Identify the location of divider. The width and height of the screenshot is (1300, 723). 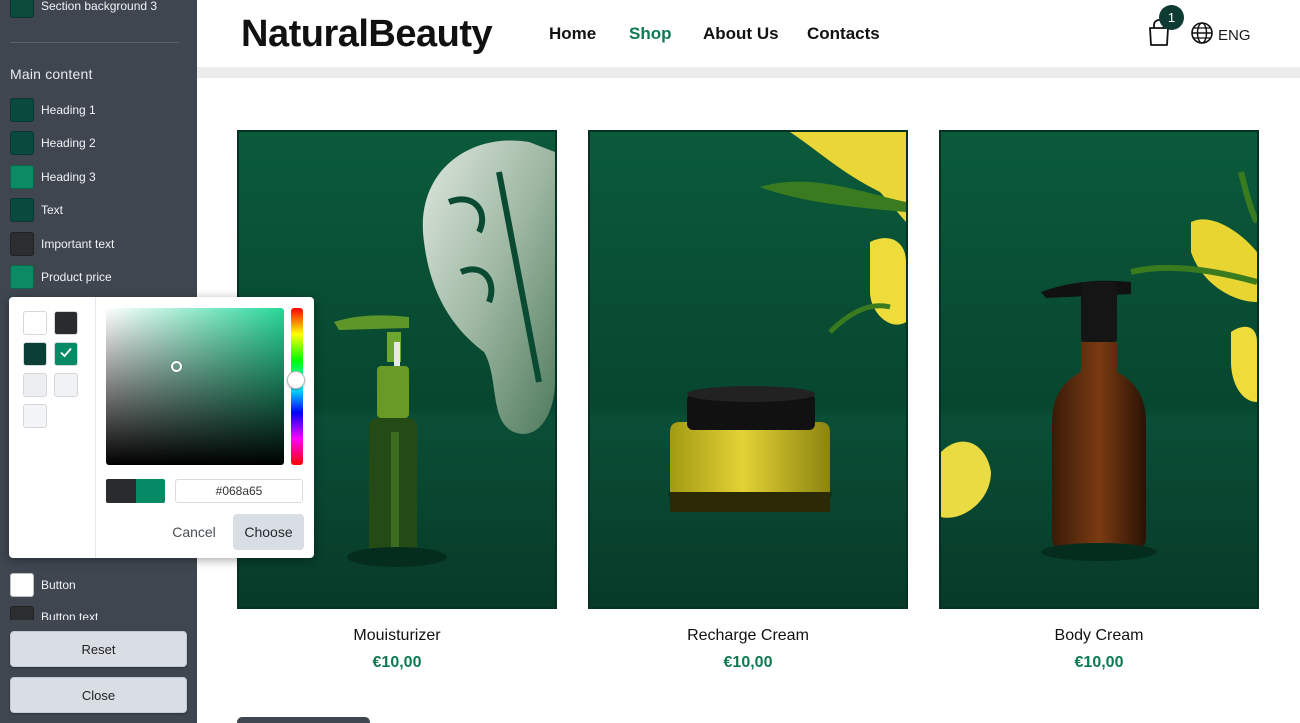
(94, 42).